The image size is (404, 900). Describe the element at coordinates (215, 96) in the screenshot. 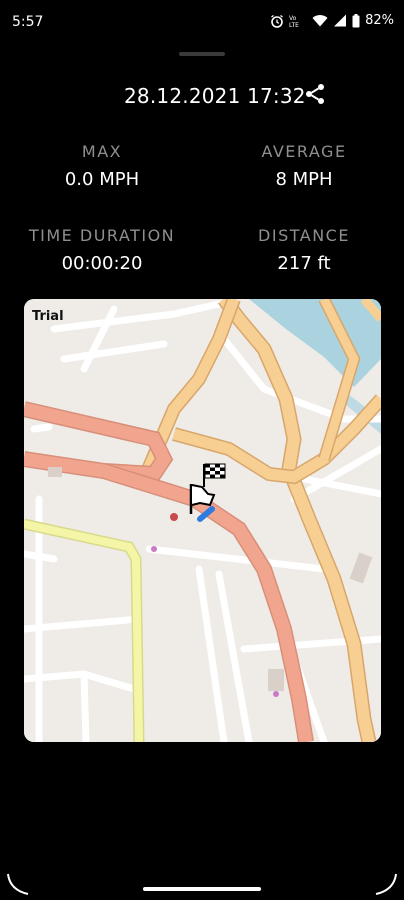

I see `trip-datetime: 28.12.2021 17:32` at that location.